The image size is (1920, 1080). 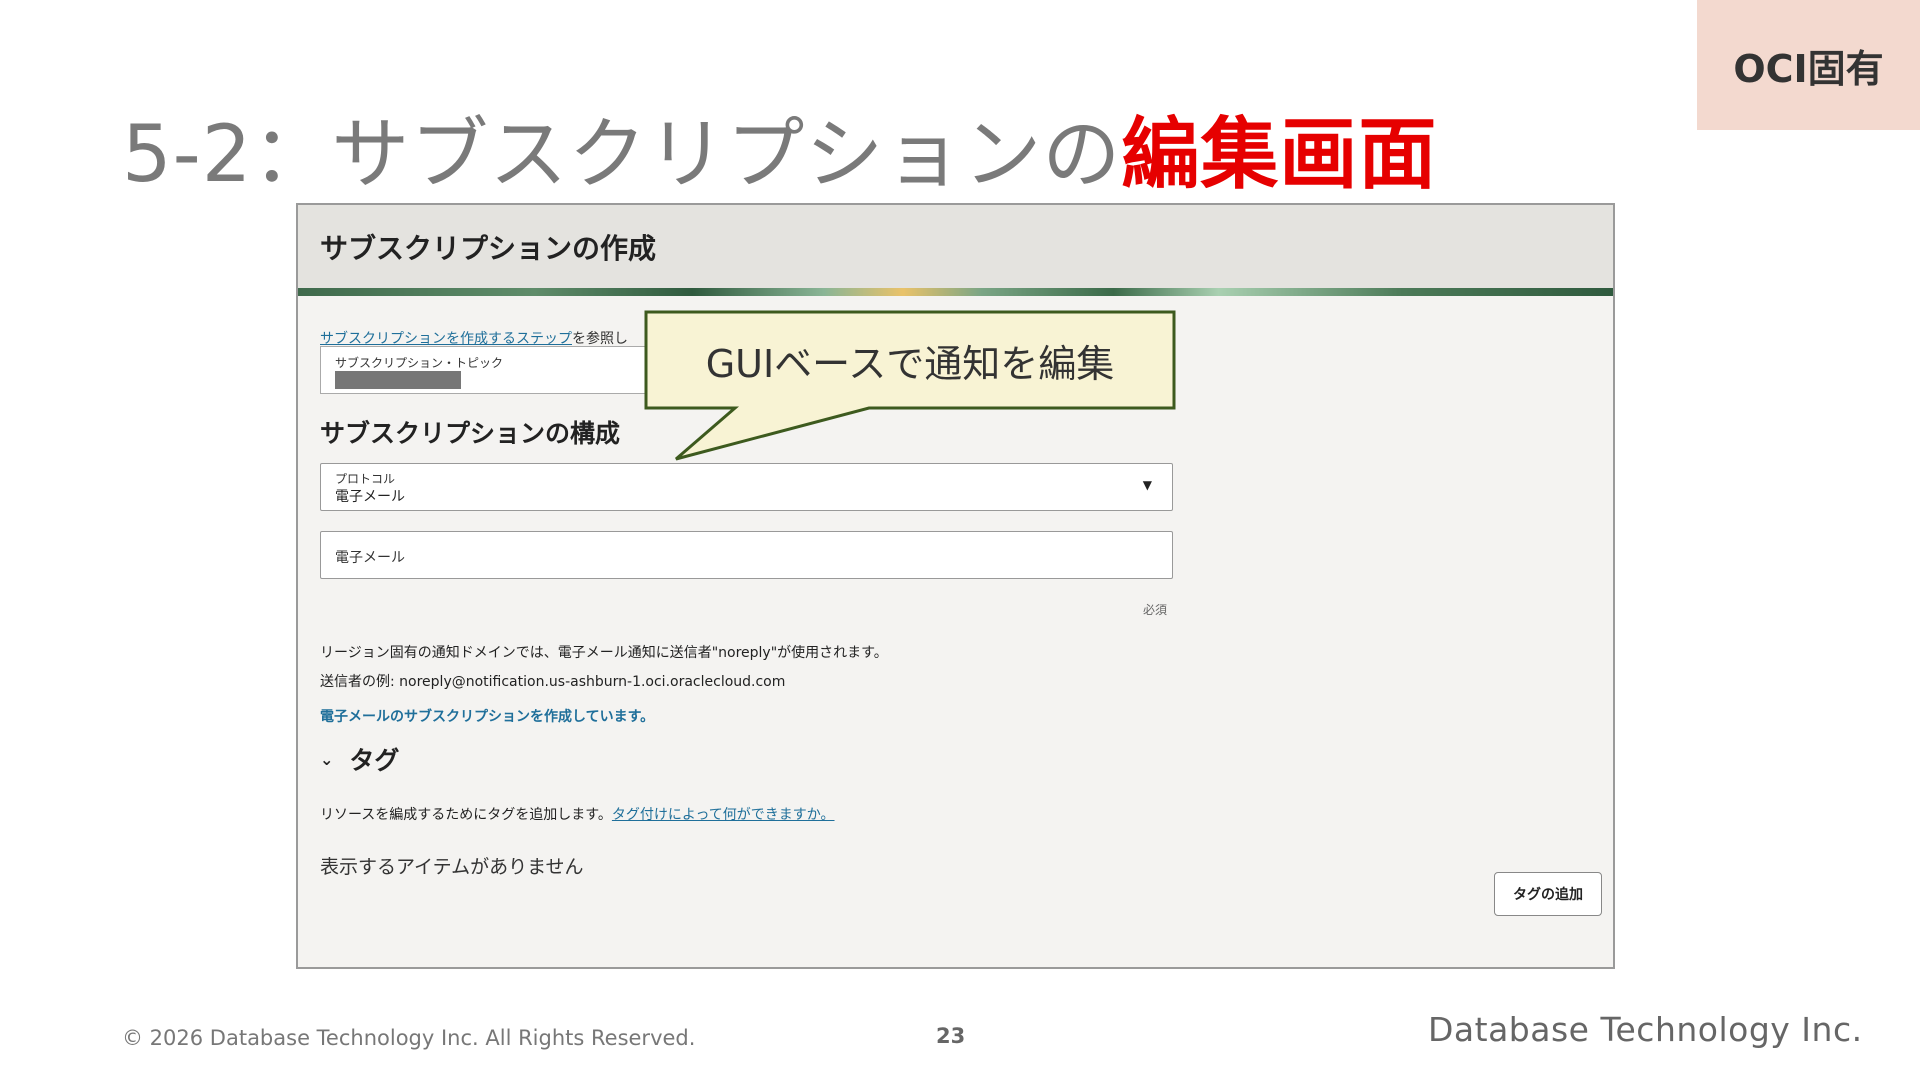 I want to click on tags-heading: タグ, so click(x=374, y=760).